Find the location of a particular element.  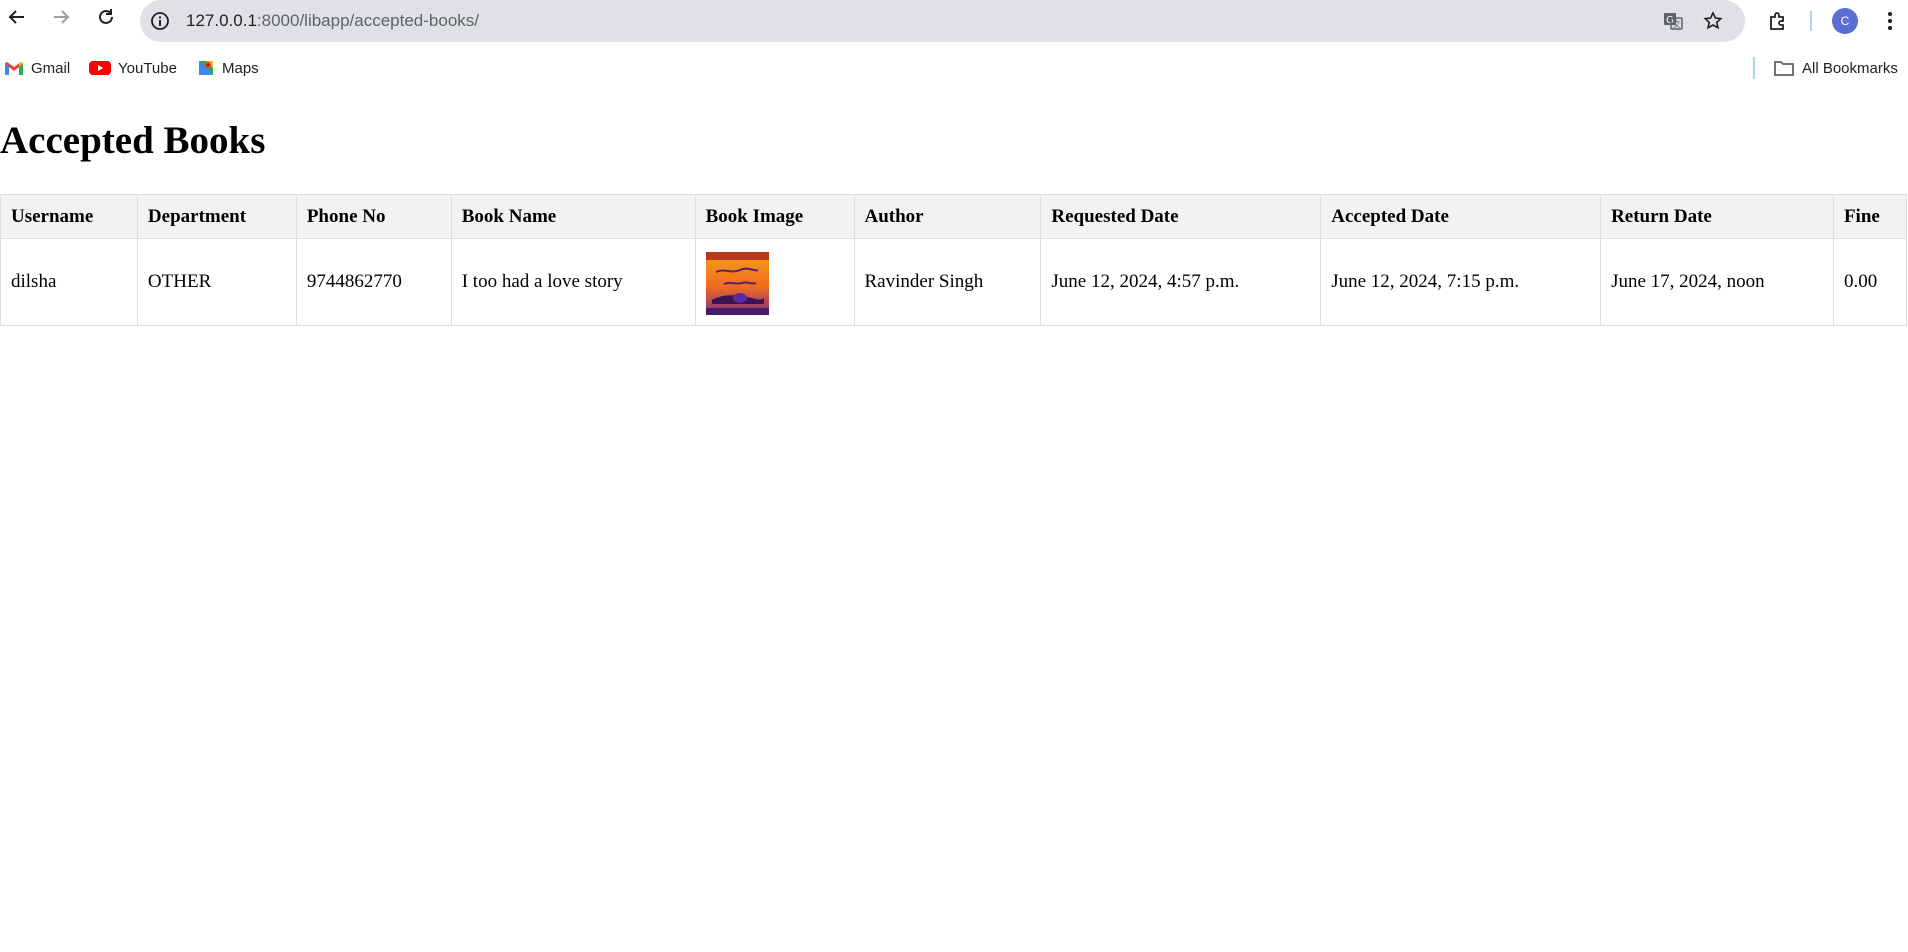

bookmark-youtube: YouTube is located at coordinates (133, 68).